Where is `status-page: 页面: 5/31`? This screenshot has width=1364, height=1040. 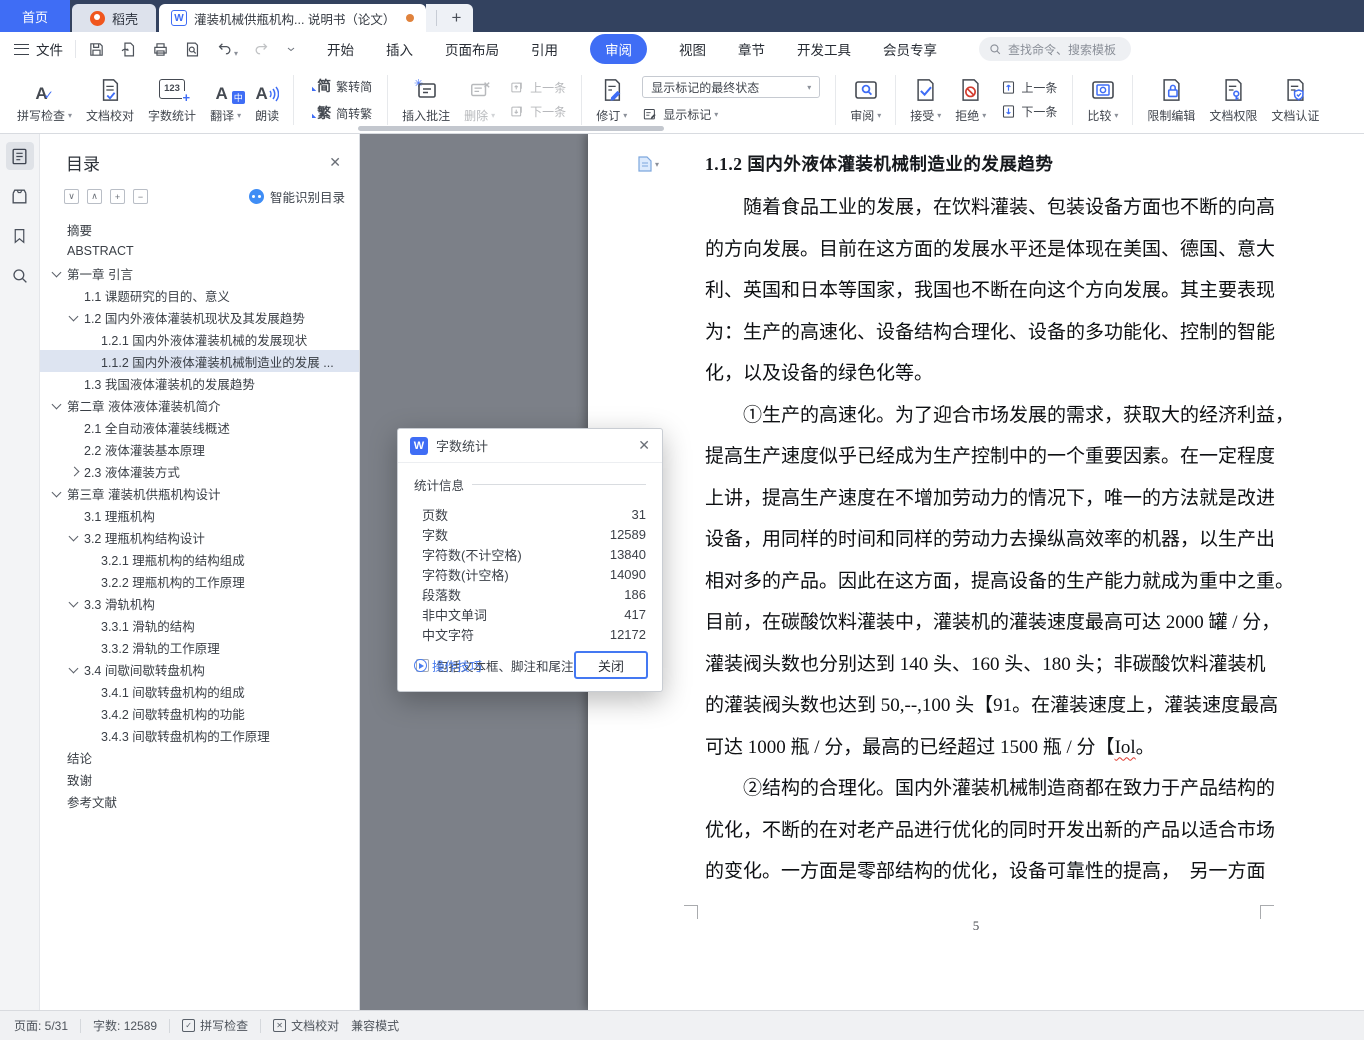
status-page: 页面: 5/31 is located at coordinates (41, 1025).